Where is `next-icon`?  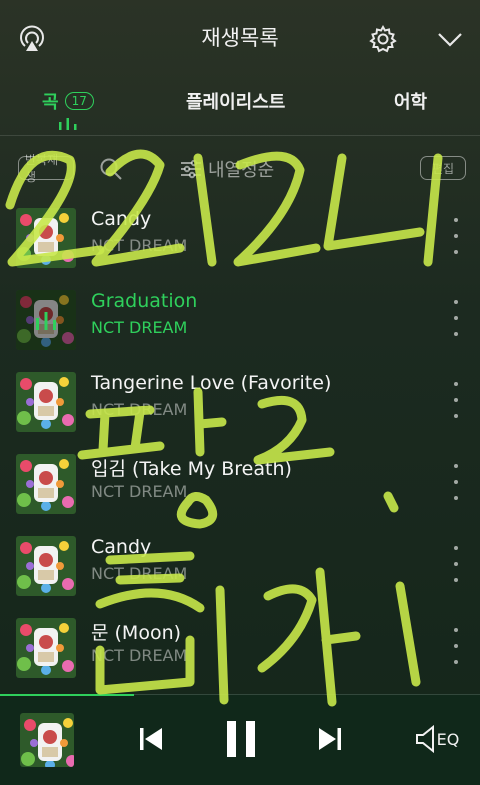
next-icon is located at coordinates (330, 739).